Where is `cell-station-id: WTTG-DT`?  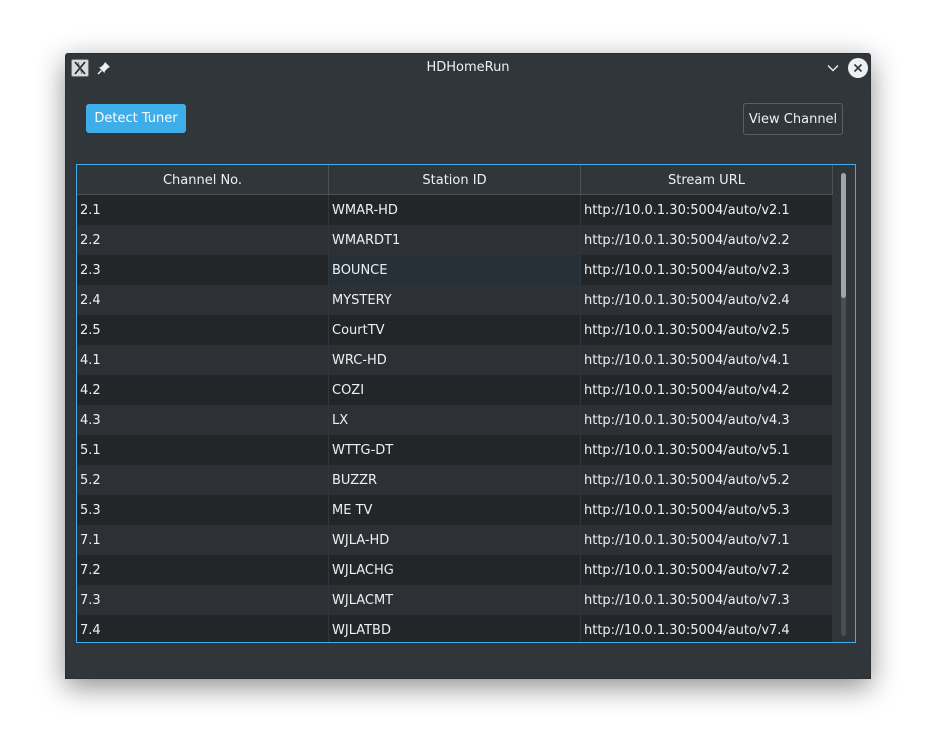 cell-station-id: WTTG-DT is located at coordinates (455, 450).